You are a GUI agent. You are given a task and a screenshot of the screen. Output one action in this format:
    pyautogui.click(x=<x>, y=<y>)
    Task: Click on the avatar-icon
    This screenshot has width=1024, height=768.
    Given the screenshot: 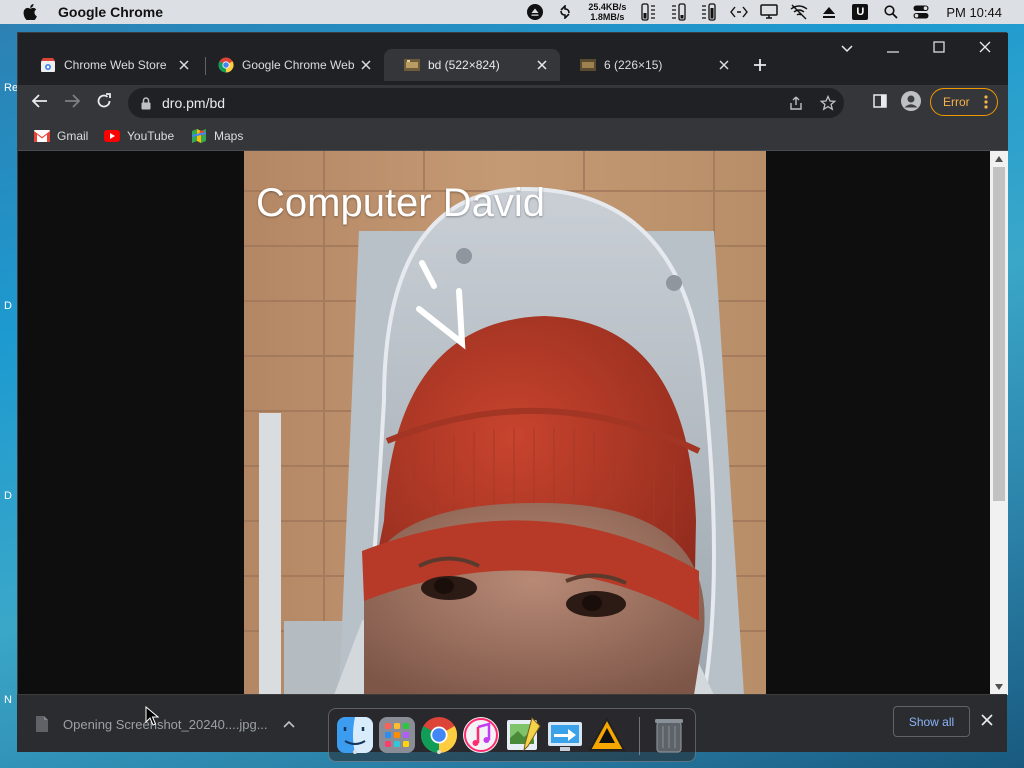 What is the action you would take?
    pyautogui.click(x=911, y=103)
    